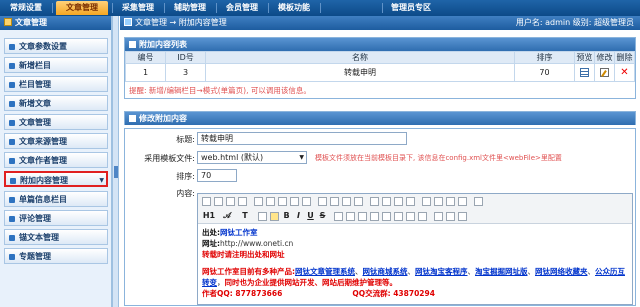 Image resolution: width=640 pixels, height=307 pixels. I want to click on folder-icon, so click(8, 22).